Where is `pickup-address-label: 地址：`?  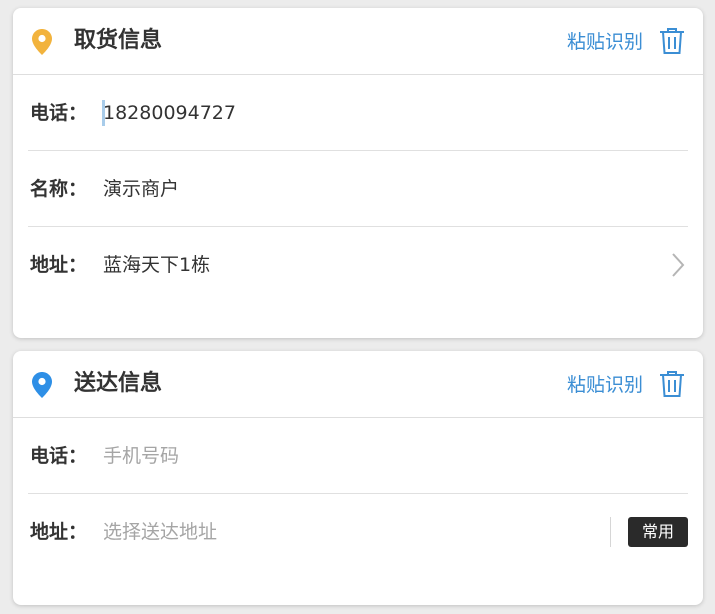 pickup-address-label: 地址： is located at coordinates (59, 265).